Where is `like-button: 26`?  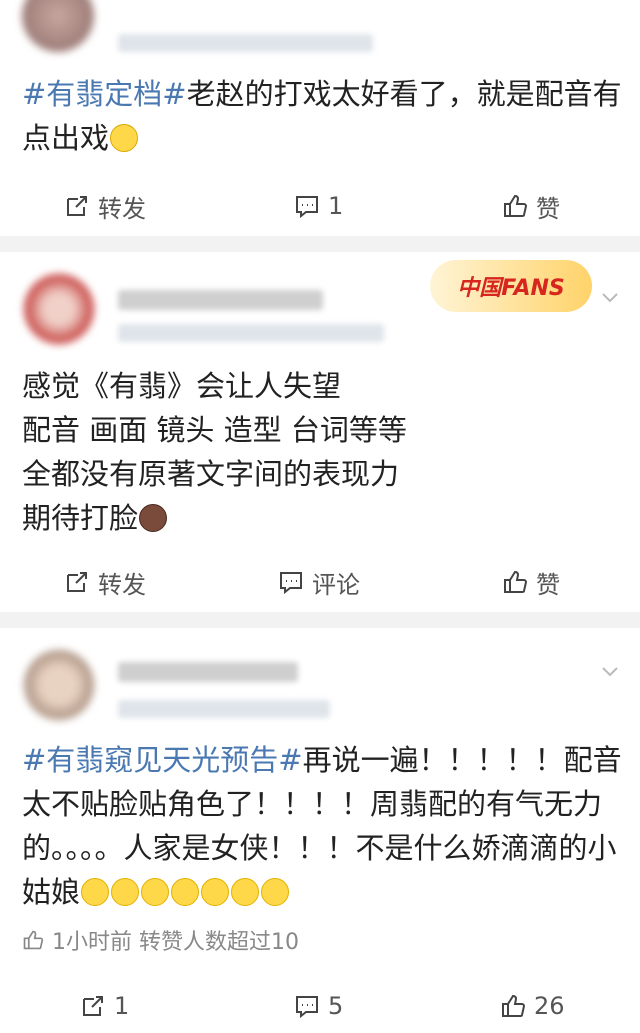
like-button: 26 is located at coordinates (532, 1004).